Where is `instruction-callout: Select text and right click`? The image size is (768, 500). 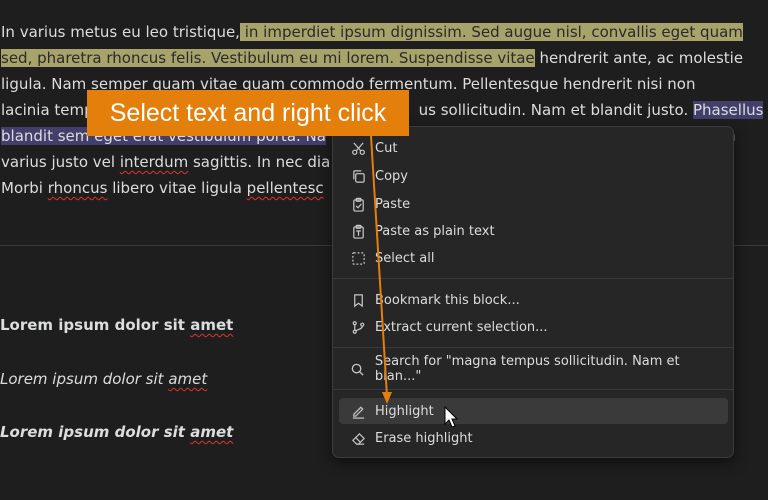
instruction-callout: Select text and right click is located at coordinates (248, 113).